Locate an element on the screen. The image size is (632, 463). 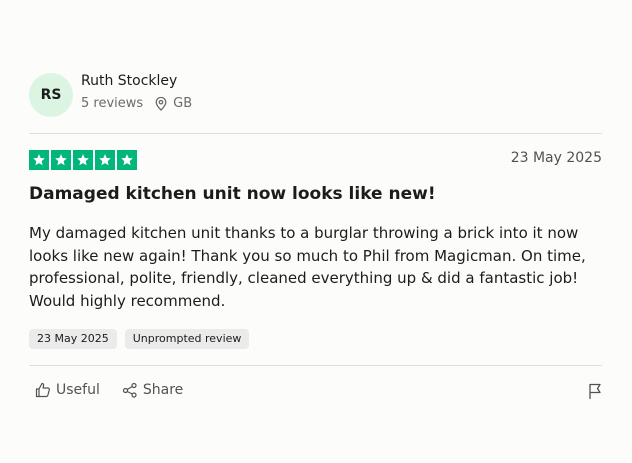
report-flag-button is located at coordinates (595, 391).